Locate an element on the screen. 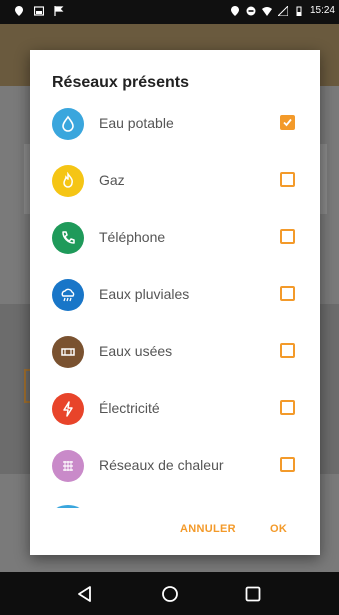 The height and width of the screenshot is (615, 339). network-label: Téléphone is located at coordinates (132, 237).